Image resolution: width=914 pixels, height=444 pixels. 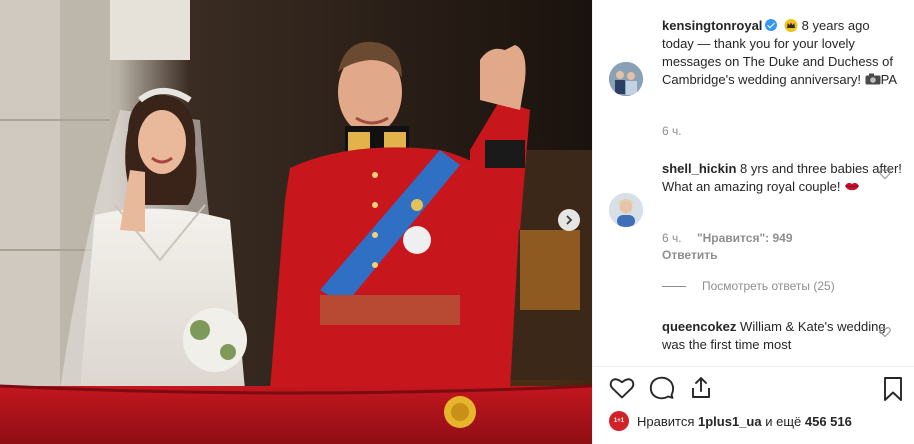 I want to click on liker-username: 1plus1_ua, so click(x=730, y=421).